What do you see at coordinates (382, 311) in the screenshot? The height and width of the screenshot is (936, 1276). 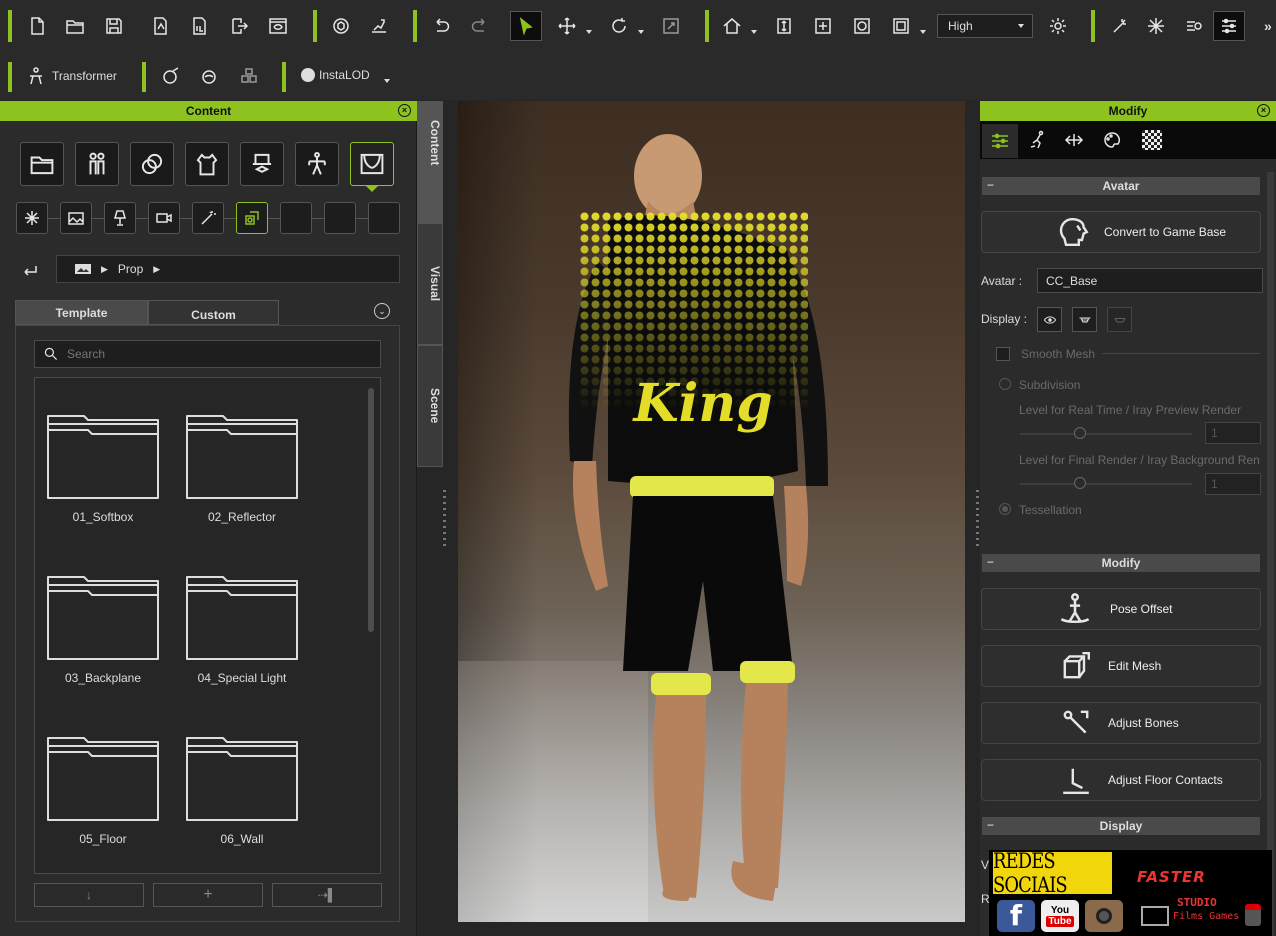 I see `dropdown-circle-icon: ⌄` at bounding box center [382, 311].